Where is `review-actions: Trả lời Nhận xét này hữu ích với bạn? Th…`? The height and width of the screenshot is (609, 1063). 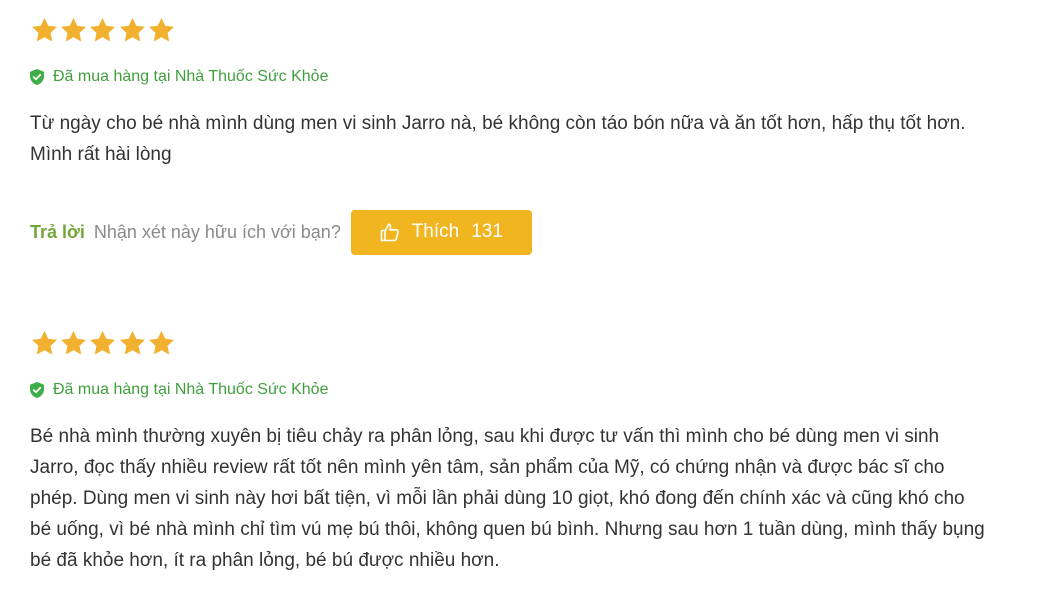 review-actions: Trả lời Nhận xét này hữu ích với bạn? Th… is located at coordinates (281, 232).